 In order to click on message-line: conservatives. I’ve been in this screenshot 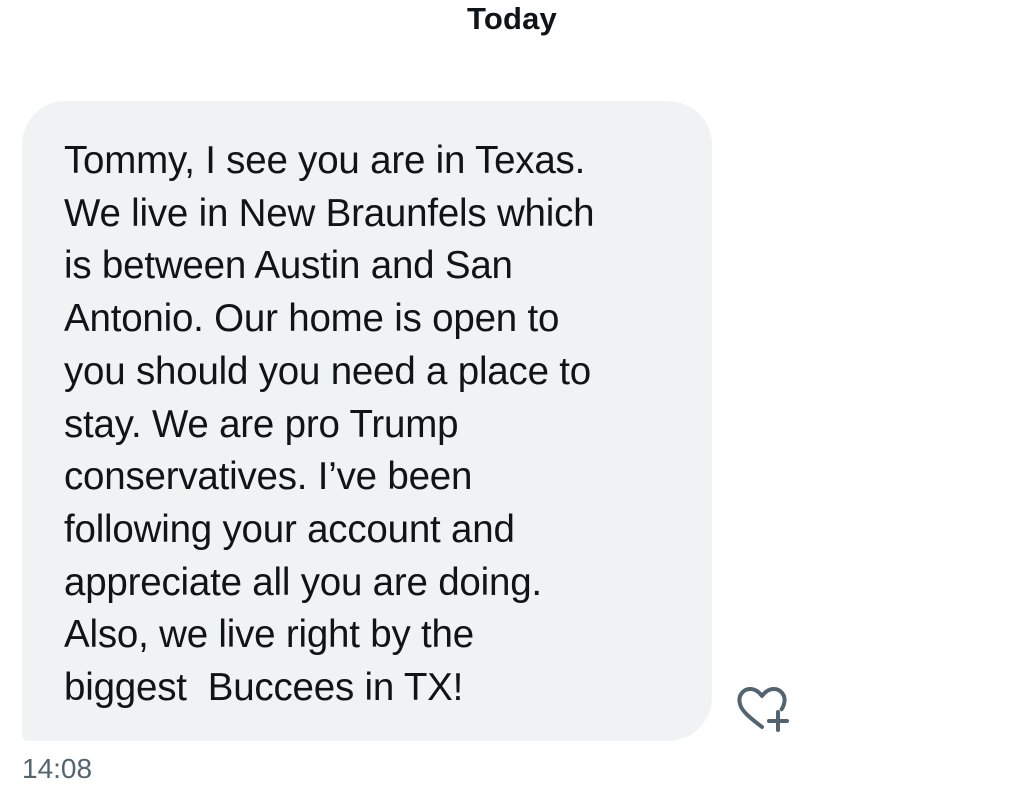, I will do `click(268, 477)`.